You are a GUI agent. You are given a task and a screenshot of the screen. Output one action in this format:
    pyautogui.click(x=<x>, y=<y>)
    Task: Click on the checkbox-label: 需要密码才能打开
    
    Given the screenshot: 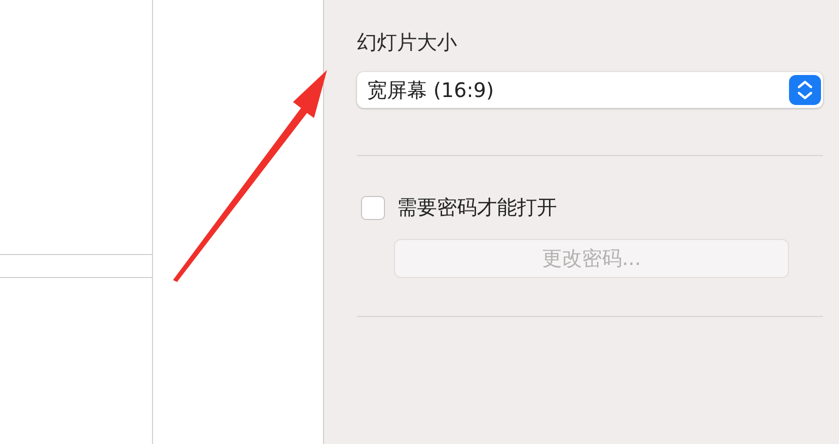 What is the action you would take?
    pyautogui.click(x=477, y=207)
    